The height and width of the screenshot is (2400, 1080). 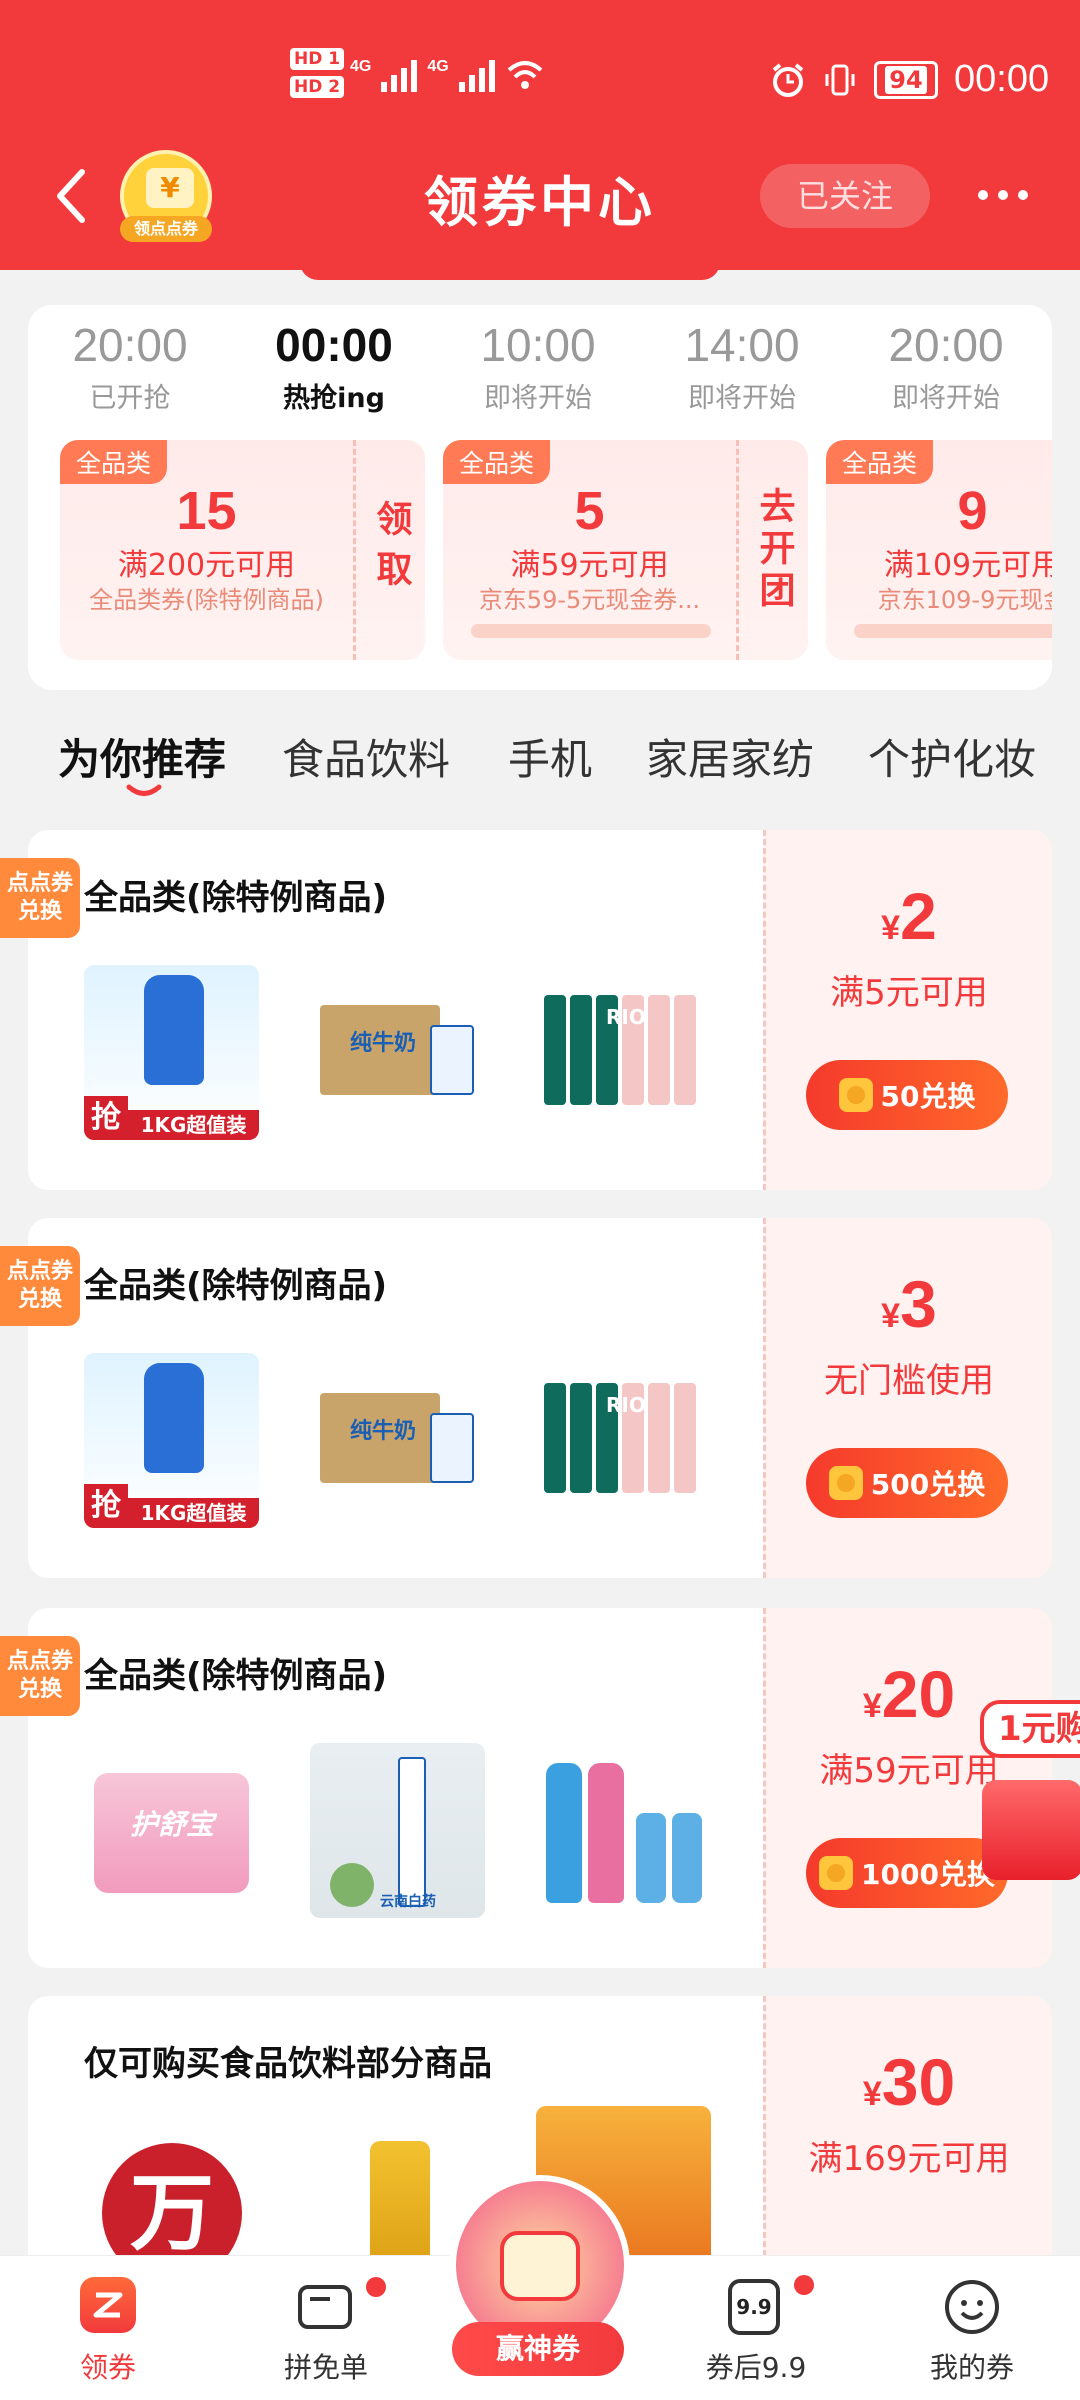 I want to click on flash-coupon-partial: 全品类 9 满109元可用 京东109-9元现金, so click(x=939, y=550).